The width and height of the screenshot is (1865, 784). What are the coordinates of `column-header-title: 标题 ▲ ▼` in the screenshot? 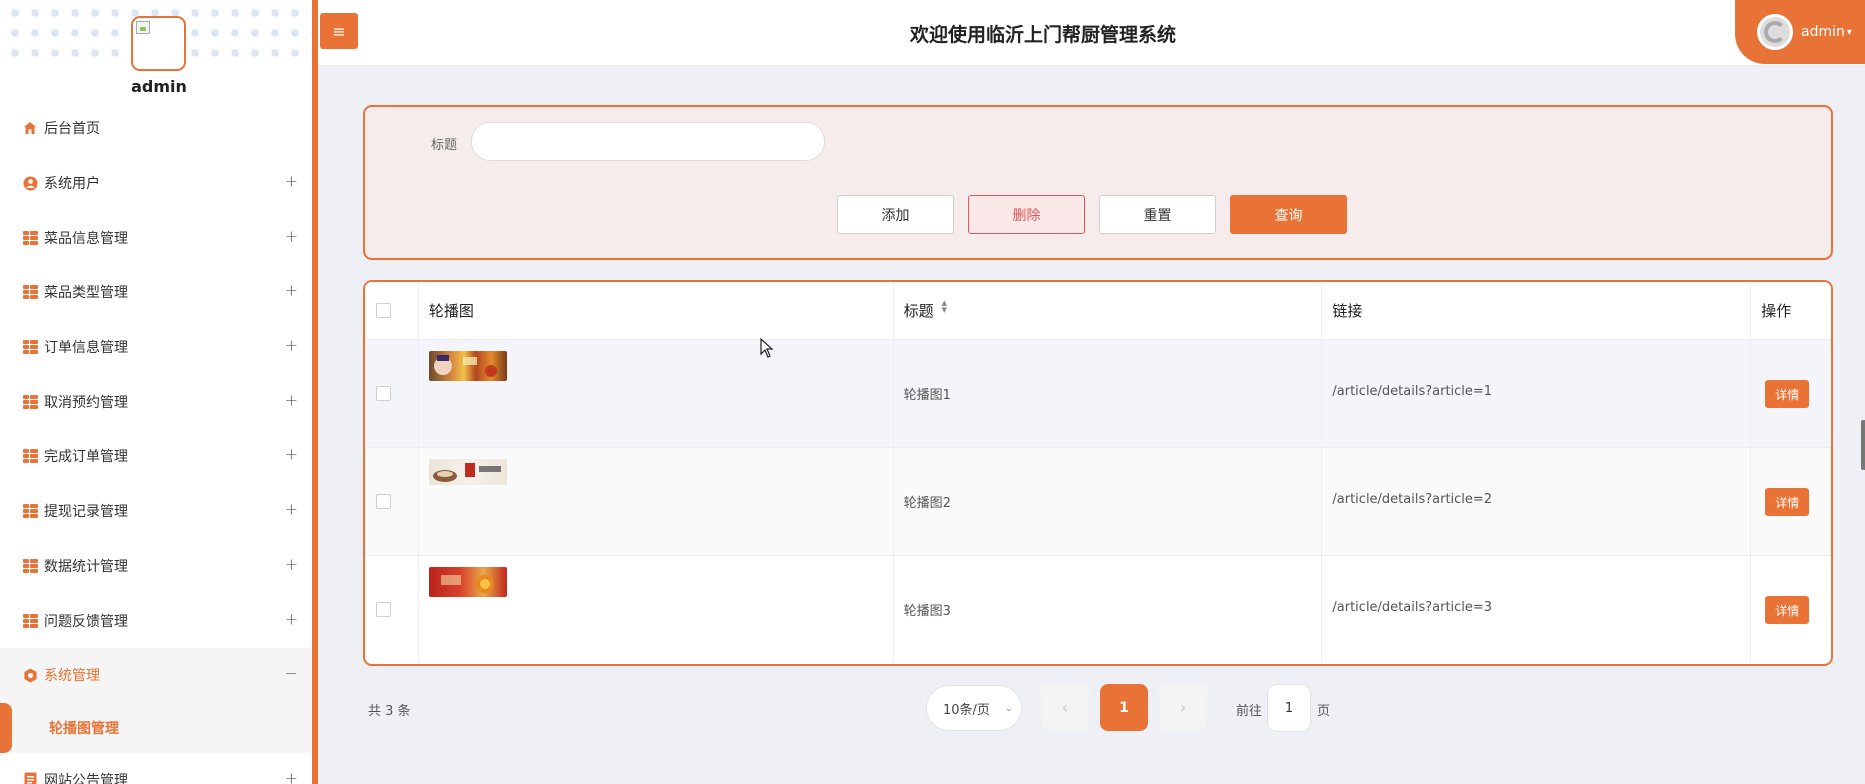 It's located at (1108, 310).